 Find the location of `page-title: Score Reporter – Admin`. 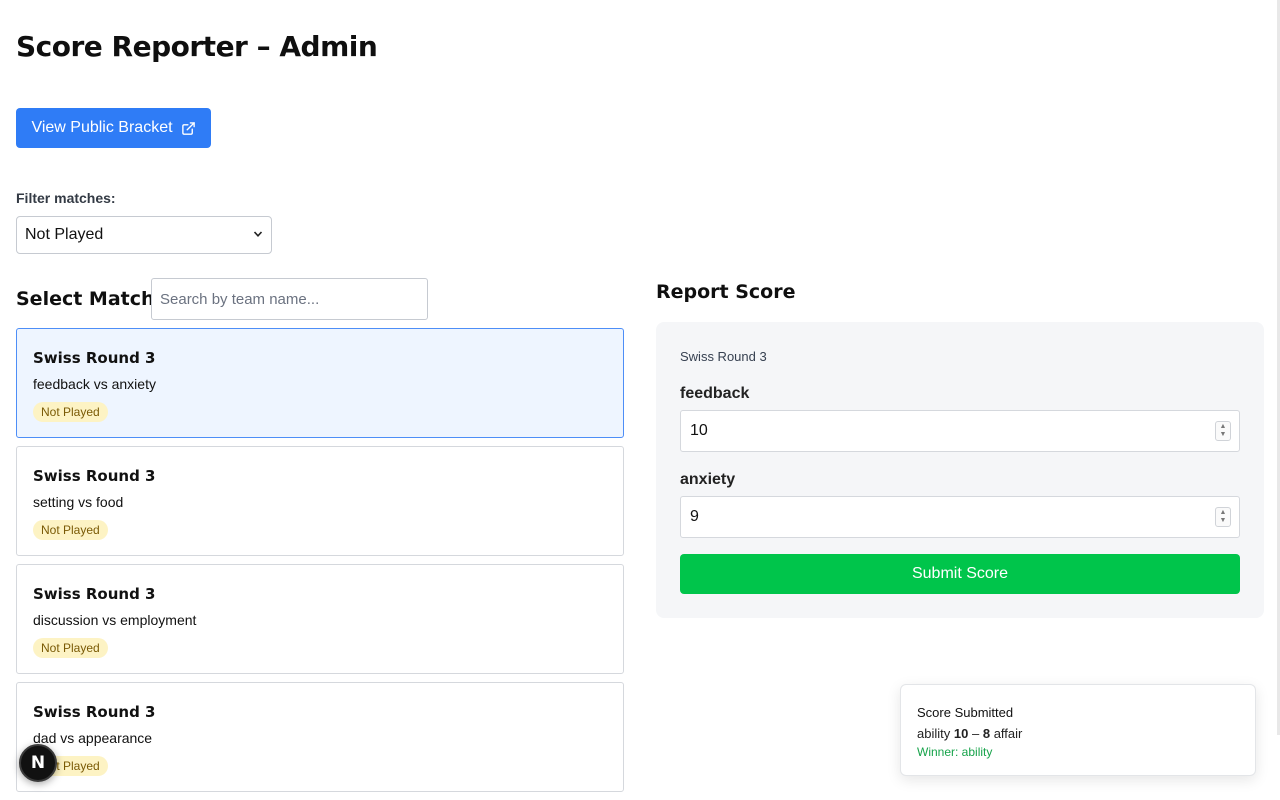

page-title: Score Reporter – Admin is located at coordinates (197, 46).